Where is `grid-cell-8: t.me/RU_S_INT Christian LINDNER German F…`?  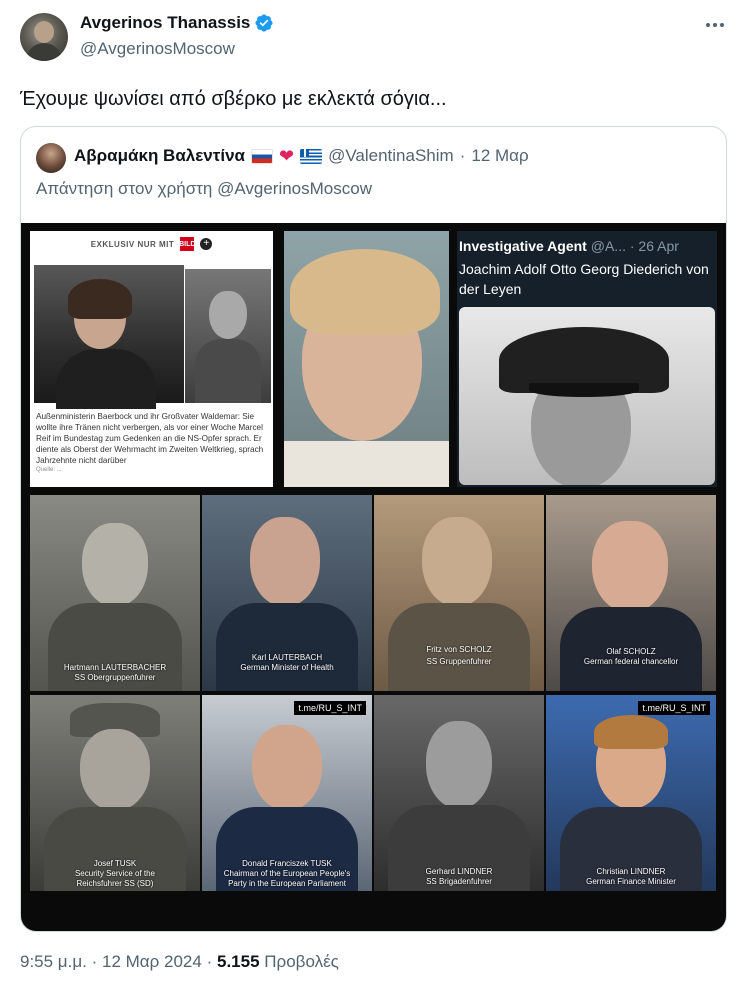 grid-cell-8: t.me/RU_S_INT Christian LINDNER German F… is located at coordinates (631, 793).